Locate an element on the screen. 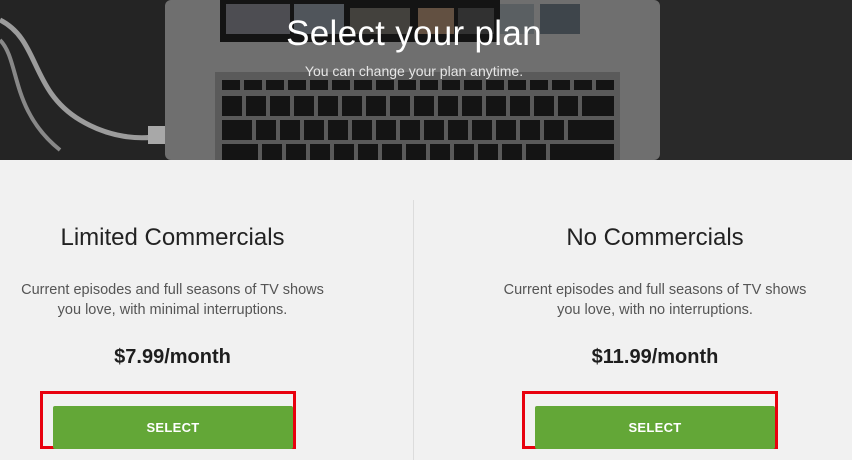  plan-name: No Commercials is located at coordinates (655, 237).